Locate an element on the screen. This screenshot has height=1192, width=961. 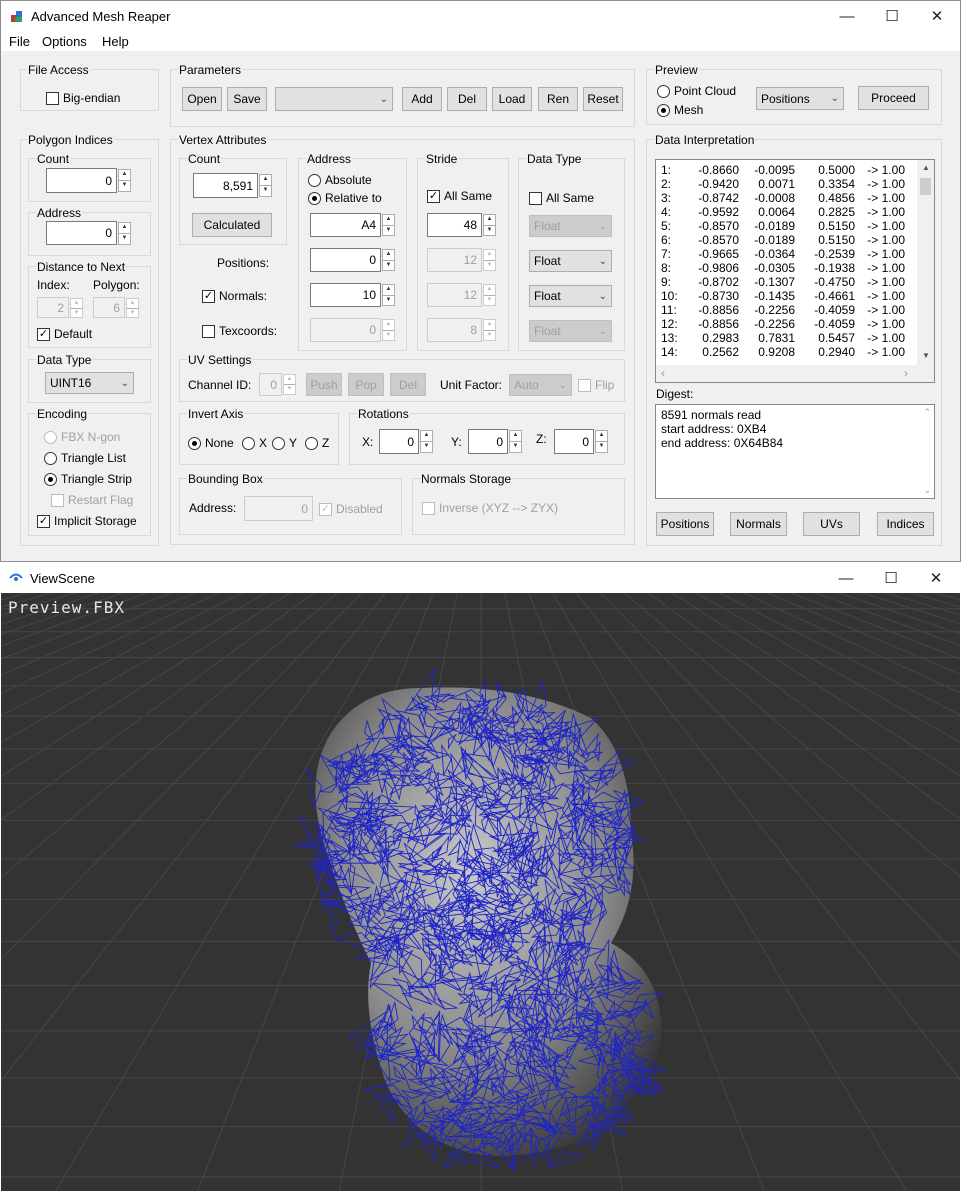
scene-title-bar: ViewScene — ☐ ✕ is located at coordinates (480, 578).